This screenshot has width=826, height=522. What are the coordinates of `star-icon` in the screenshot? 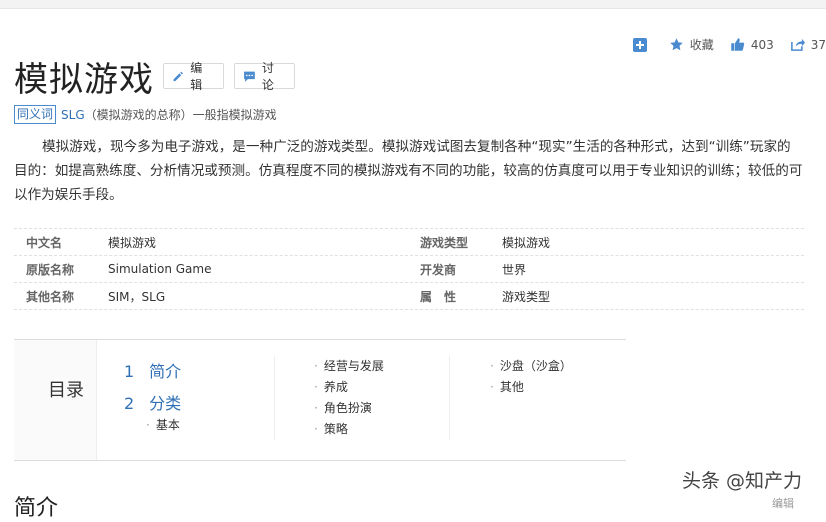 It's located at (676, 44).